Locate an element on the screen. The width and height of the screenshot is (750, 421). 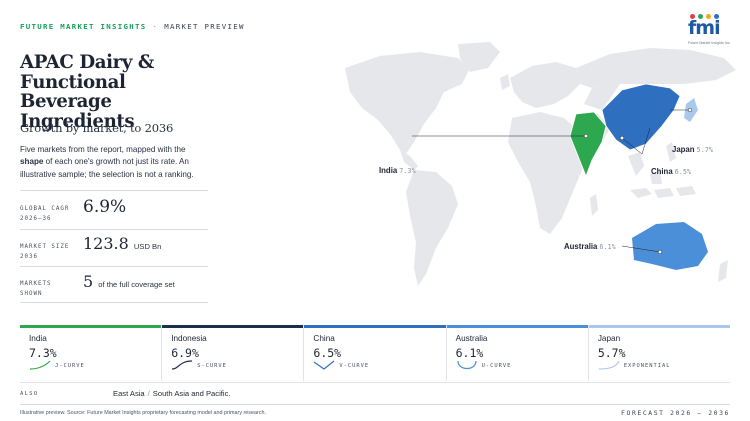
card-pct: 6.1% is located at coordinates (469, 353).